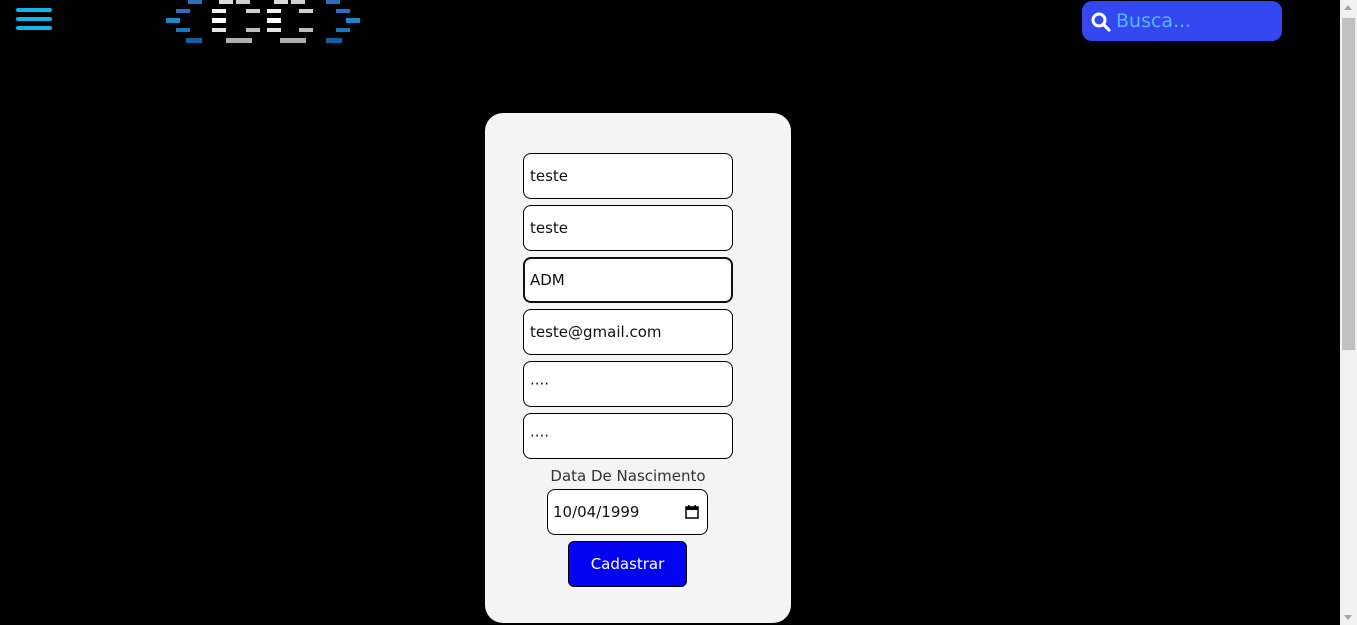 The image size is (1357, 625). I want to click on scrollbar, so click(1348, 312).